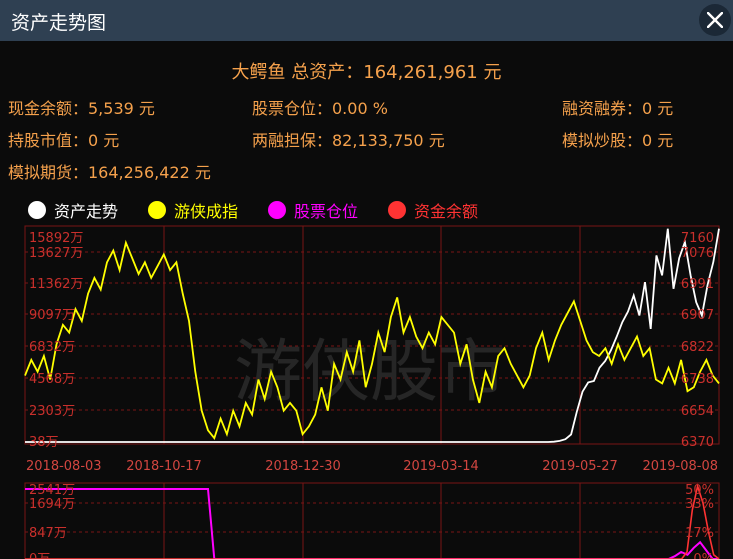 The width and height of the screenshot is (733, 559). What do you see at coordinates (64, 466) in the screenshot?
I see `x-tick-label: 2018-08-03` at bounding box center [64, 466].